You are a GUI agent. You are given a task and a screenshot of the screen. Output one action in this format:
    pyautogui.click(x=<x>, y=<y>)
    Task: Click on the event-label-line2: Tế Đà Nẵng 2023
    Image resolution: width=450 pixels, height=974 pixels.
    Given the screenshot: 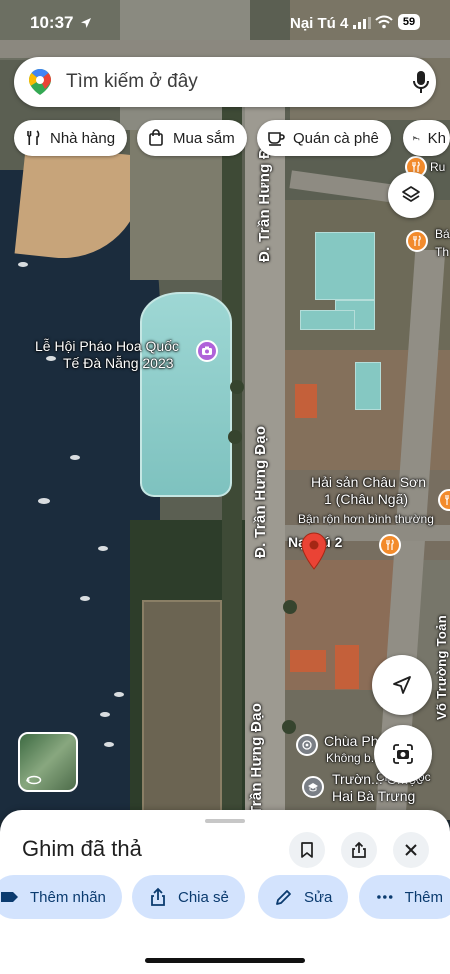 What is the action you would take?
    pyautogui.click(x=118, y=363)
    